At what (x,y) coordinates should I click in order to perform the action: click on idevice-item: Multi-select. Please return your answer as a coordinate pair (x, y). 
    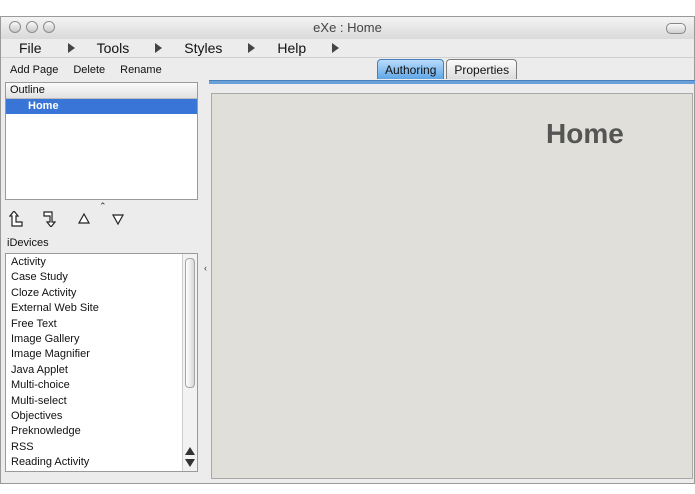
    Looking at the image, I should click on (95, 401).